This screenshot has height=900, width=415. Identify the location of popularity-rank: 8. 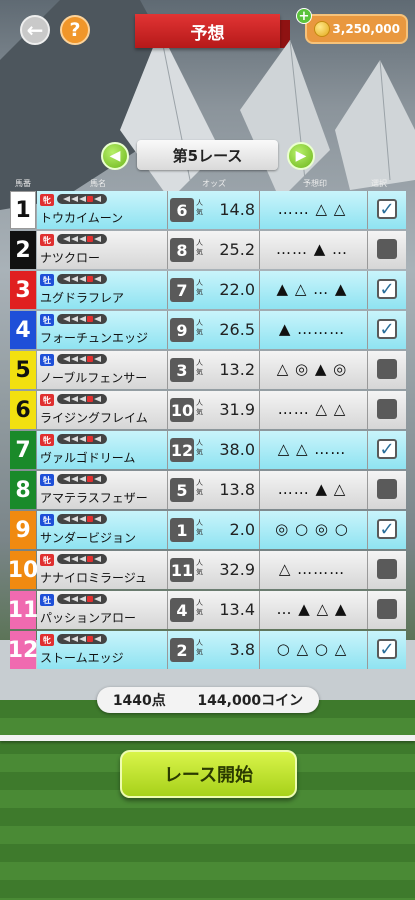
(182, 250).